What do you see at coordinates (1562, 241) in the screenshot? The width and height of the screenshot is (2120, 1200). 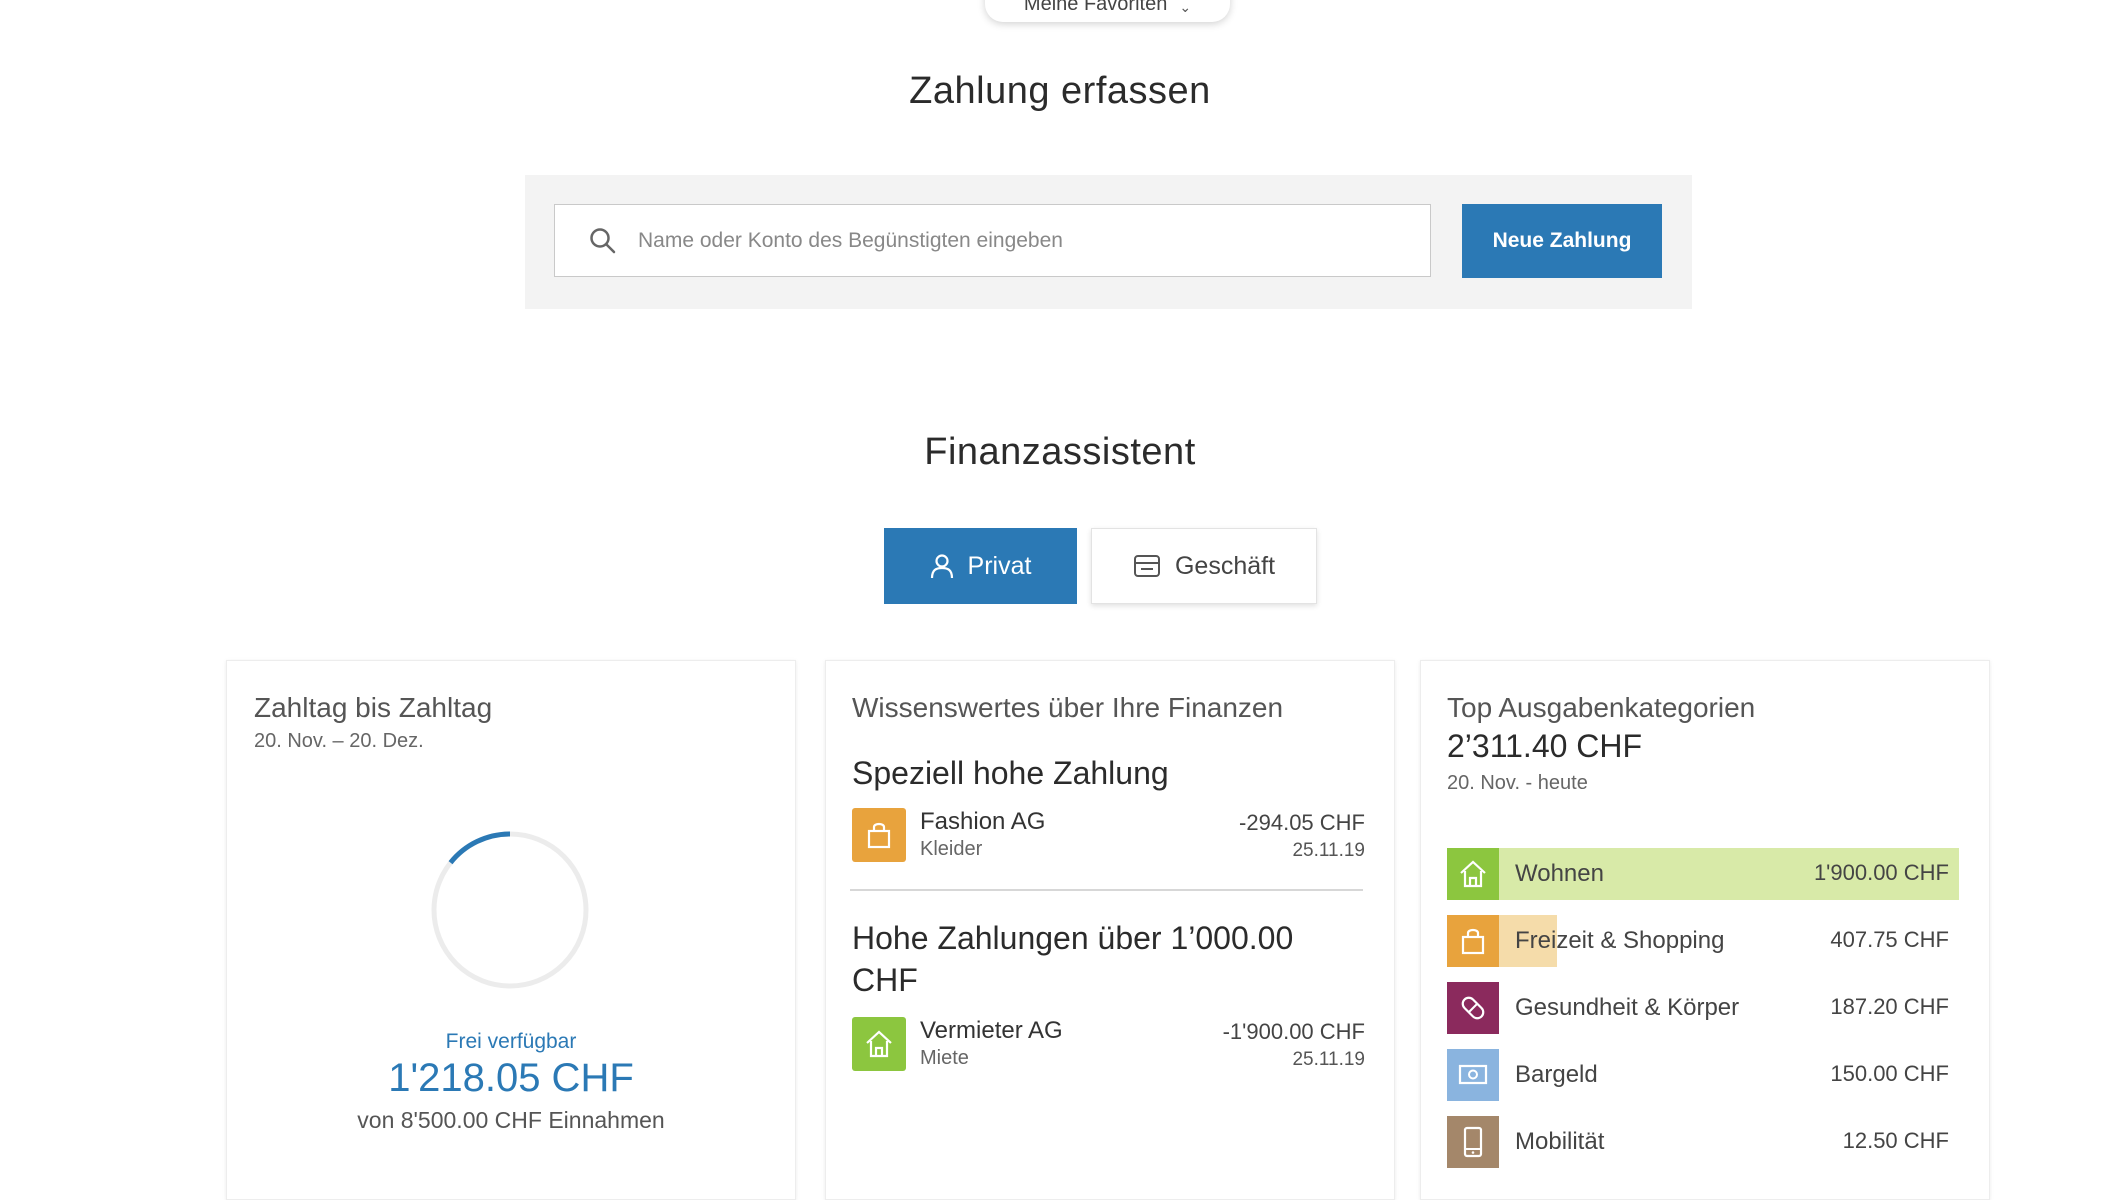 I see `new-payment-button: Neue Zahlung` at bounding box center [1562, 241].